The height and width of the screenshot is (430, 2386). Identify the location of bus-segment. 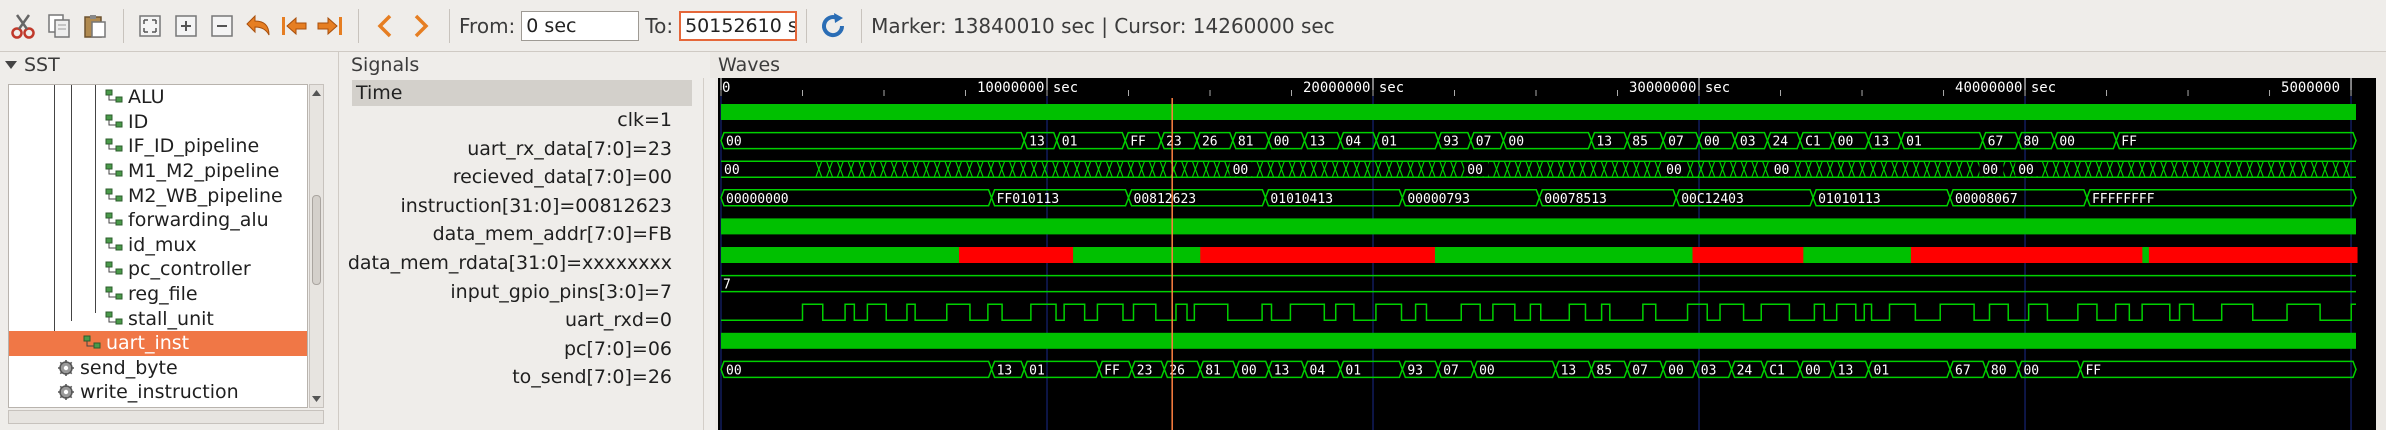
(872, 140).